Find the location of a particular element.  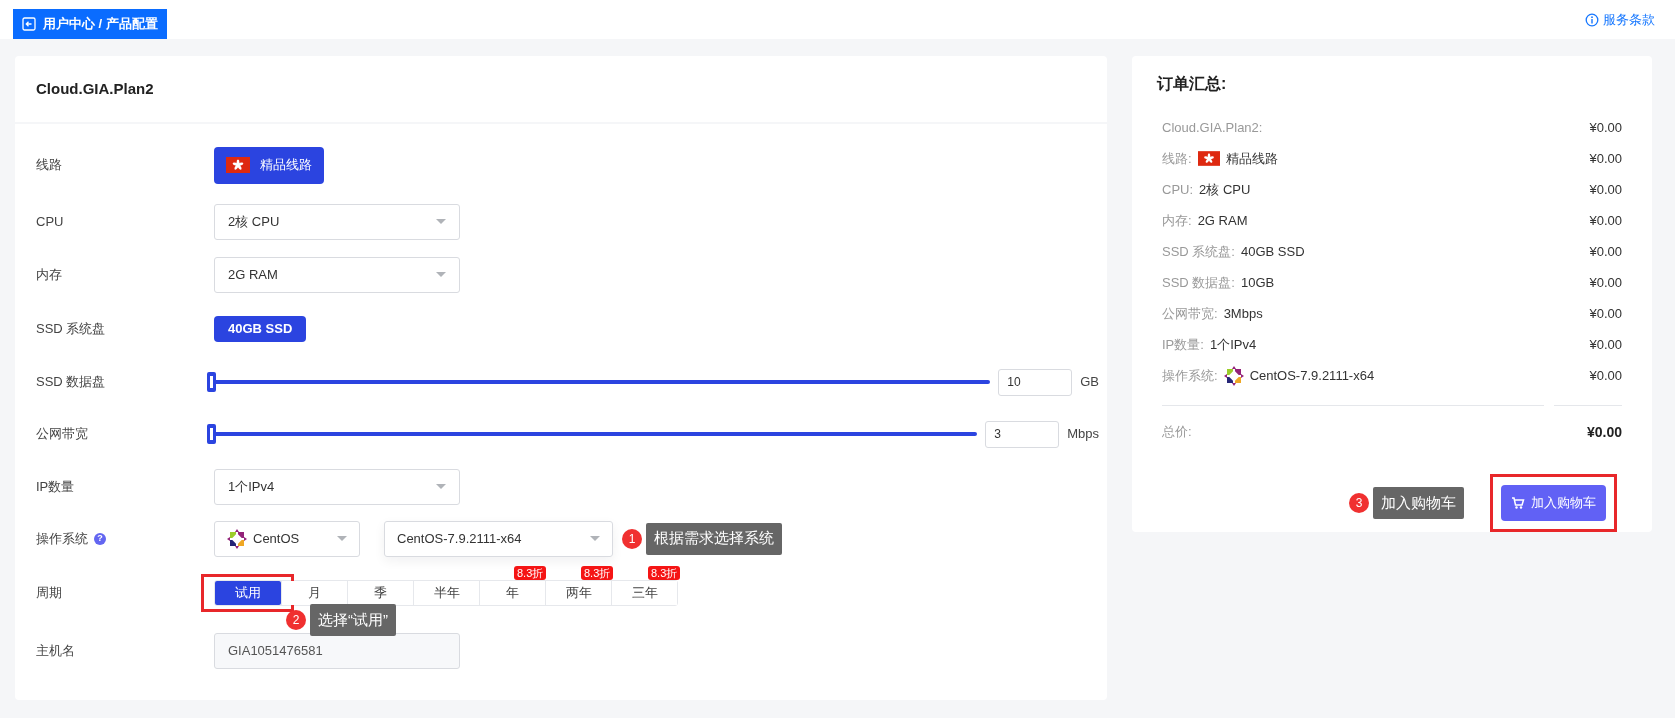

os-family-select: CentOS is located at coordinates (287, 538).